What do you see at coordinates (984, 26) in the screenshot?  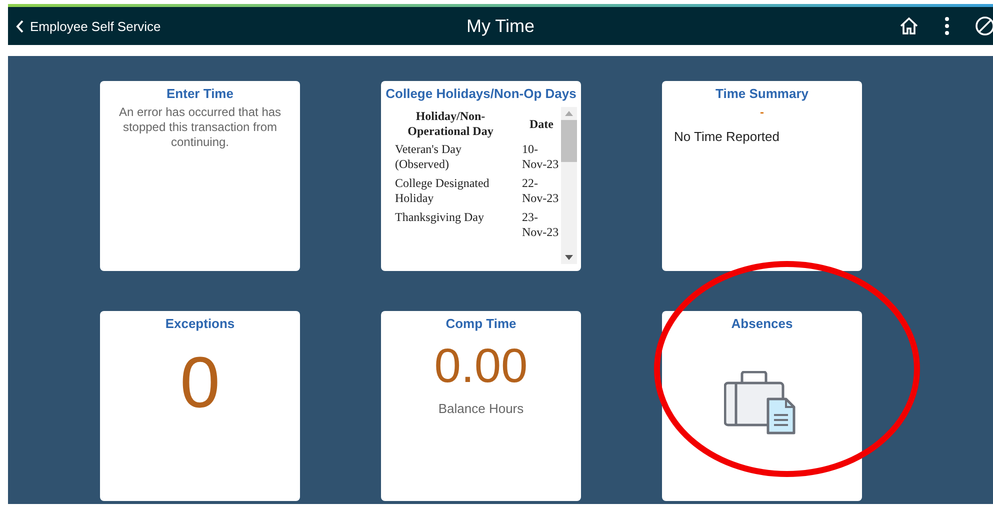 I see `navigation-icon` at bounding box center [984, 26].